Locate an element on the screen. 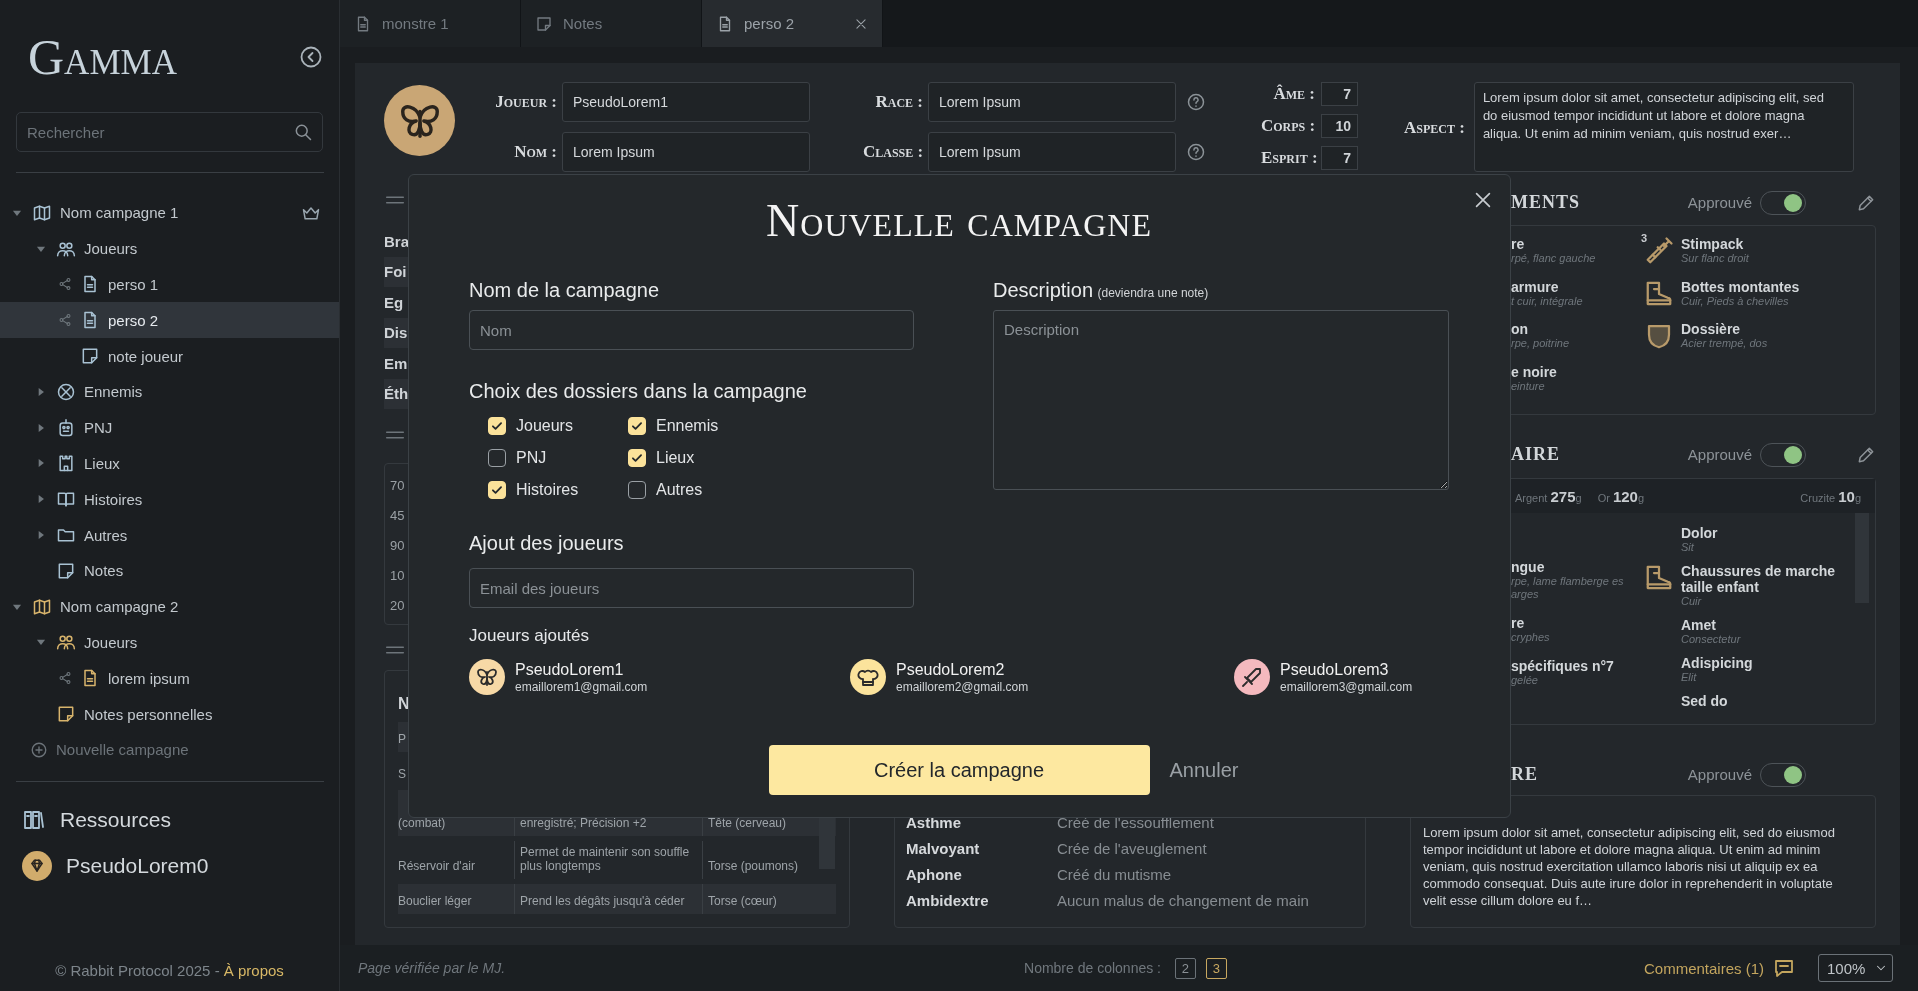  table-cell: Prend les dégâts jusqu'à céder is located at coordinates (608, 899).